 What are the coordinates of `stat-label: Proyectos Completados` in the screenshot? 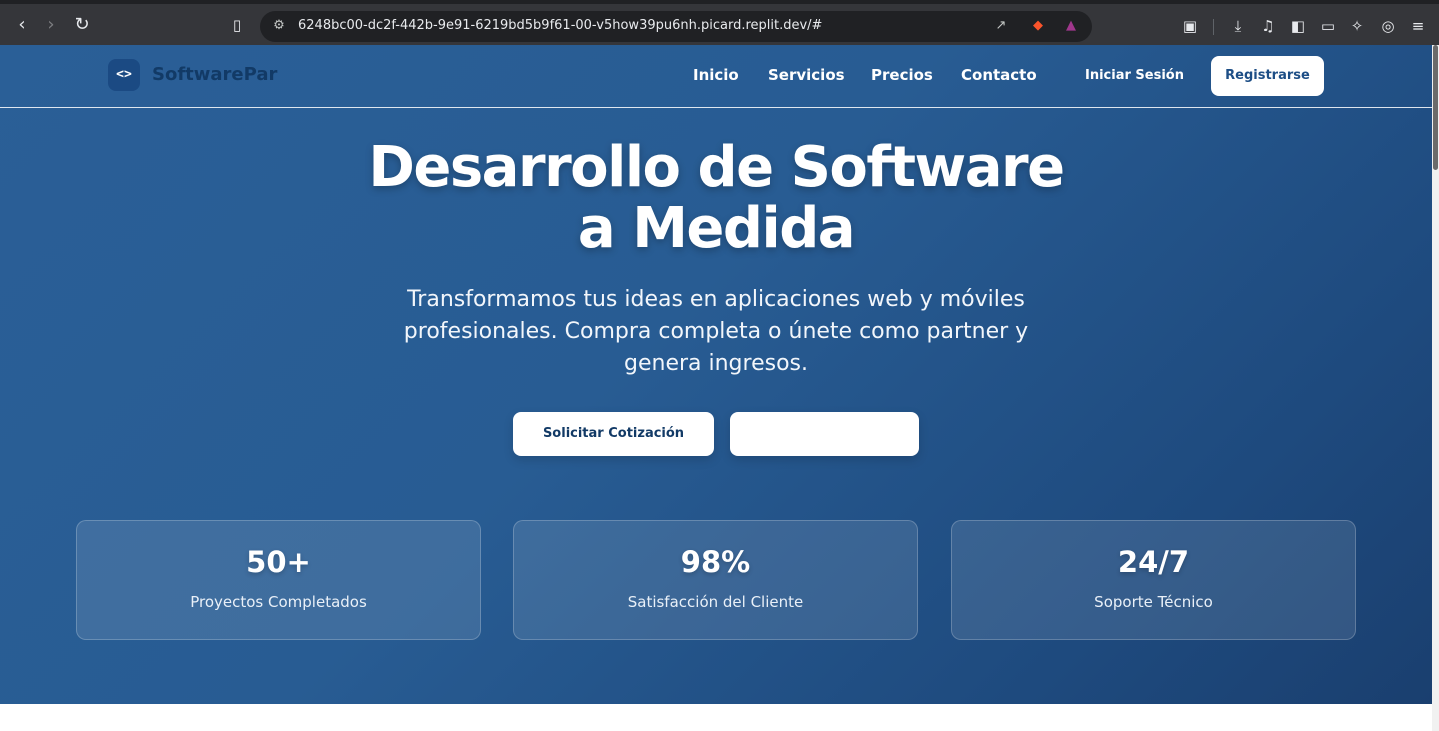 It's located at (278, 602).